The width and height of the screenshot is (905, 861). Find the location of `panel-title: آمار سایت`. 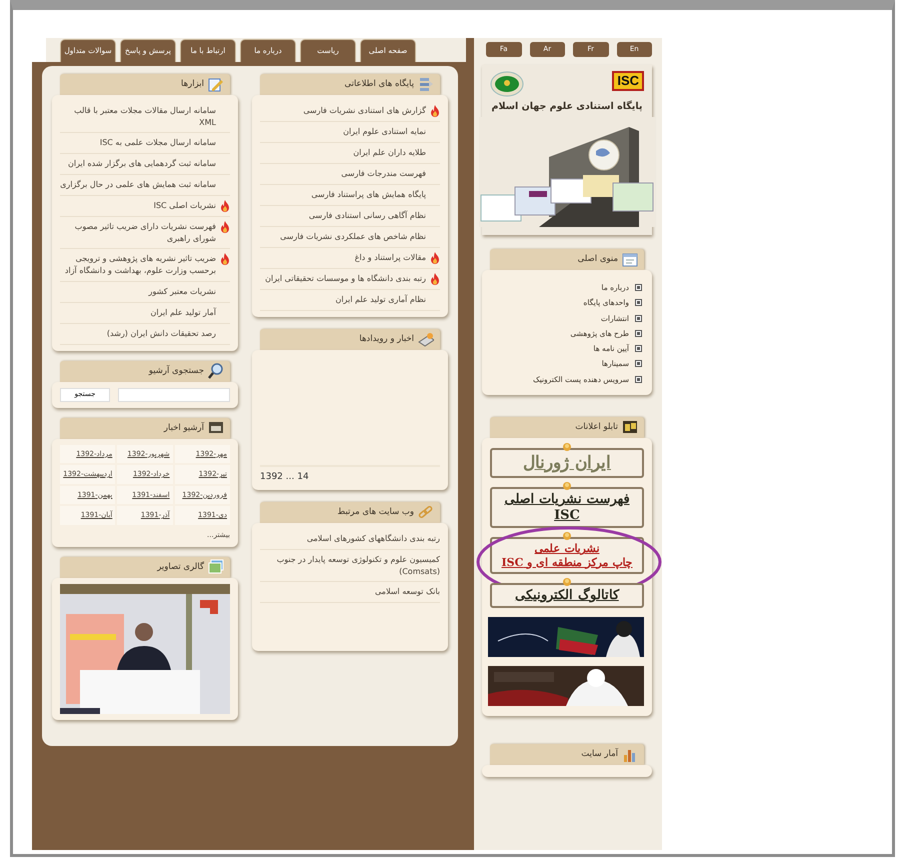

panel-title: آمار سایت is located at coordinates (599, 755).